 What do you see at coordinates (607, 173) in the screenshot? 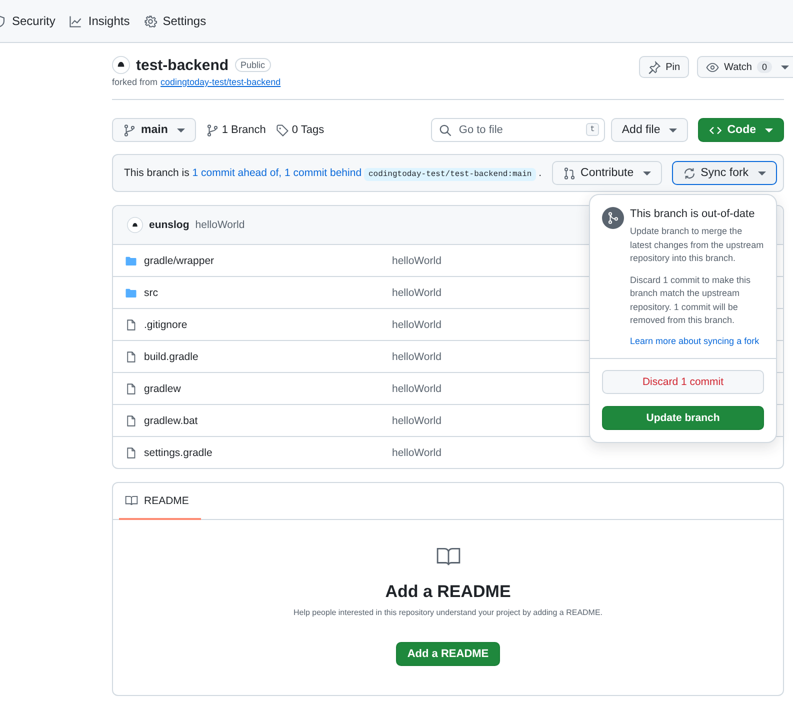
I see `contribute-button: Contribute` at bounding box center [607, 173].